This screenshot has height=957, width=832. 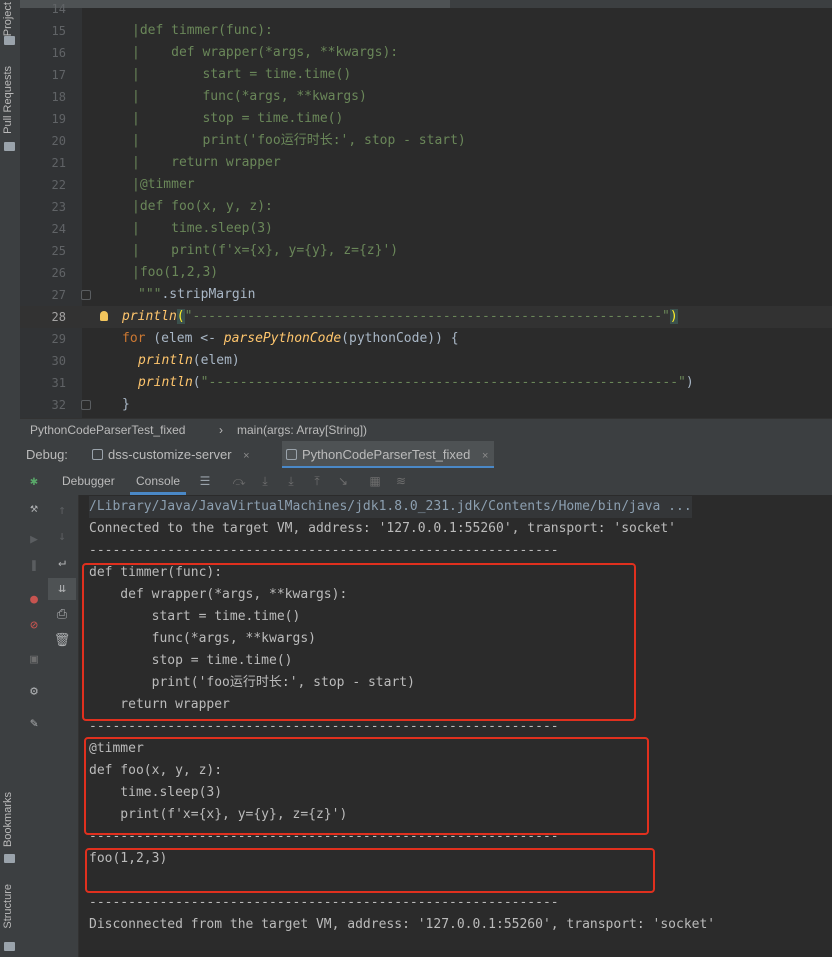 What do you see at coordinates (58, 383) in the screenshot?
I see `line-number: 31` at bounding box center [58, 383].